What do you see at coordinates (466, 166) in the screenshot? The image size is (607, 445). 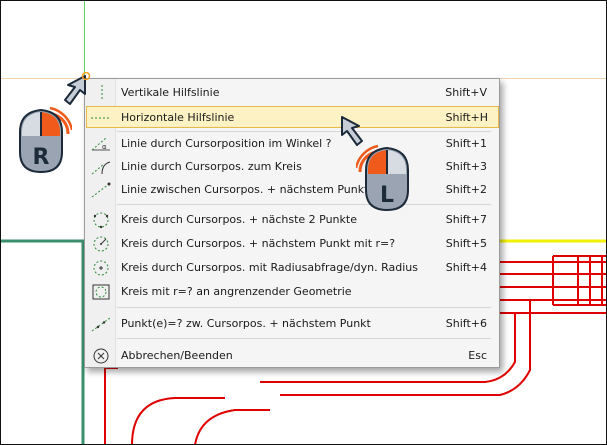 I see `menu-item-shortcut: Shift+3` at bounding box center [466, 166].